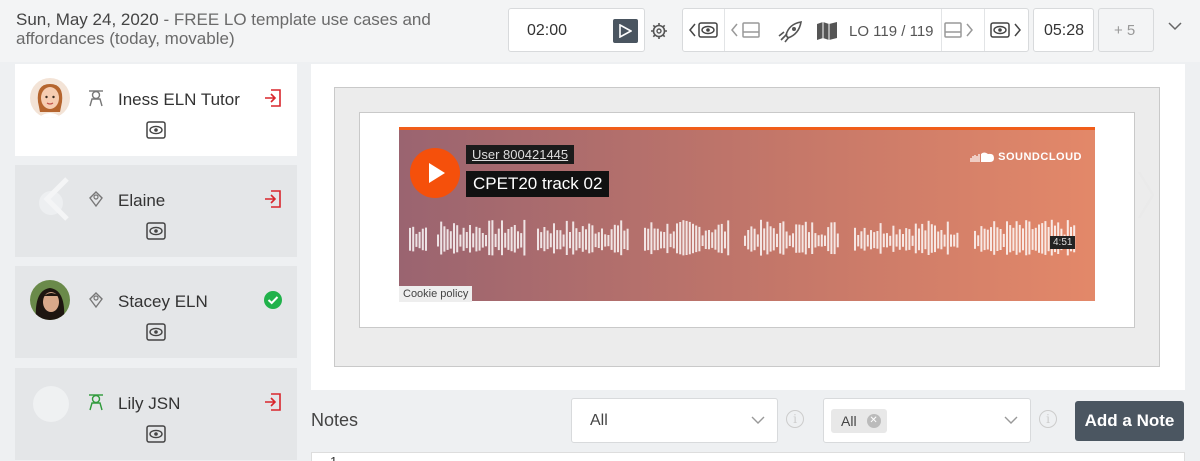  Describe the element at coordinates (156, 414) in the screenshot. I see `student-card: Lily JSN` at that location.